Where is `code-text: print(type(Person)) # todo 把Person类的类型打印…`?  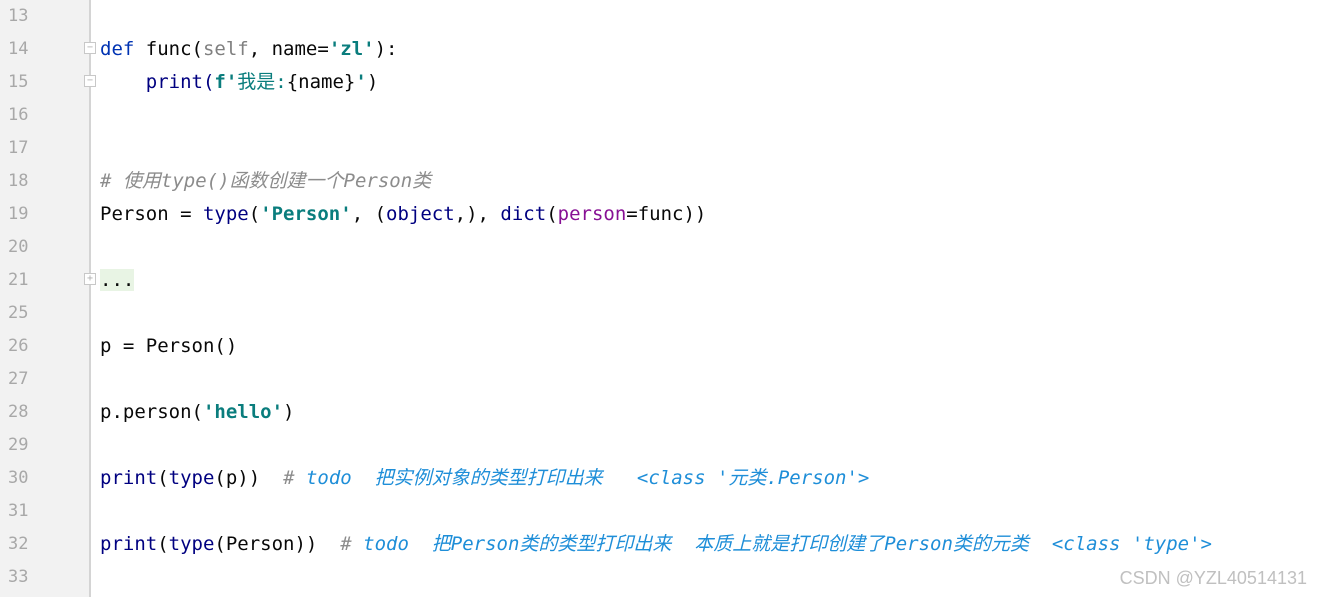
code-text: print(type(Person)) # todo 把Person类的类型打印… is located at coordinates (656, 544).